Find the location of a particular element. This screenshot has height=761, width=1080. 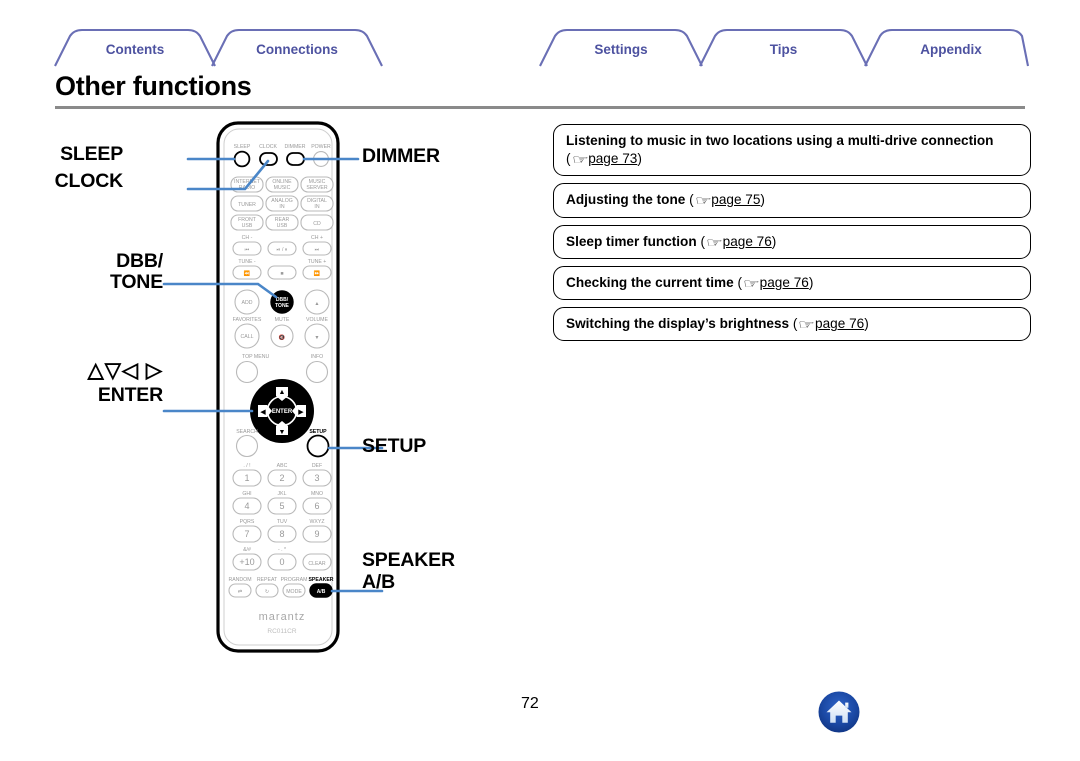

svg-text: 7 is located at coordinates (246, 534).